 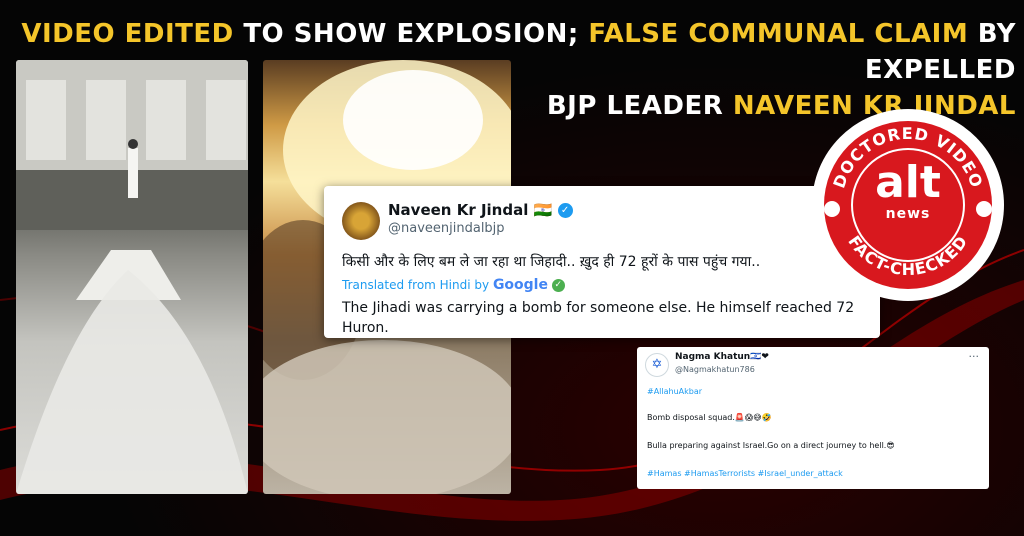 I want to click on translated-label: Translated from Hindi by, so click(x=416, y=285).